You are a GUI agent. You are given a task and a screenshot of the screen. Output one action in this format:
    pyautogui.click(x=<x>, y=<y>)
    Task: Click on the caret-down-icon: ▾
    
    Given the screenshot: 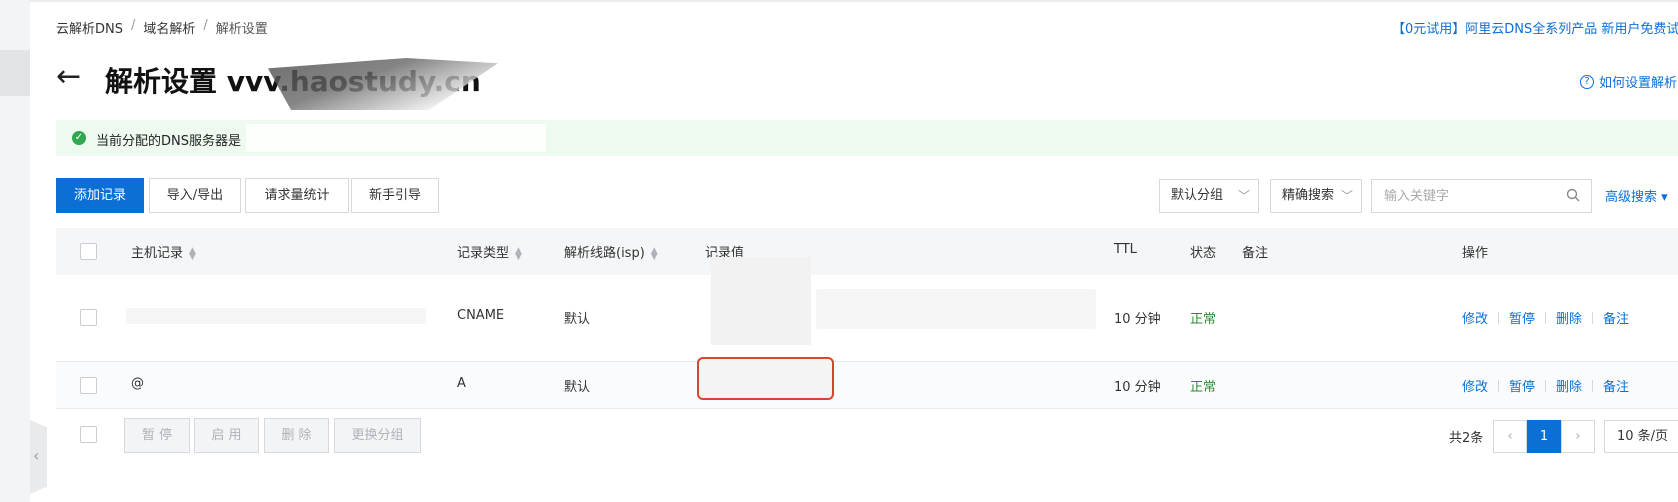 What is the action you would take?
    pyautogui.click(x=1664, y=197)
    